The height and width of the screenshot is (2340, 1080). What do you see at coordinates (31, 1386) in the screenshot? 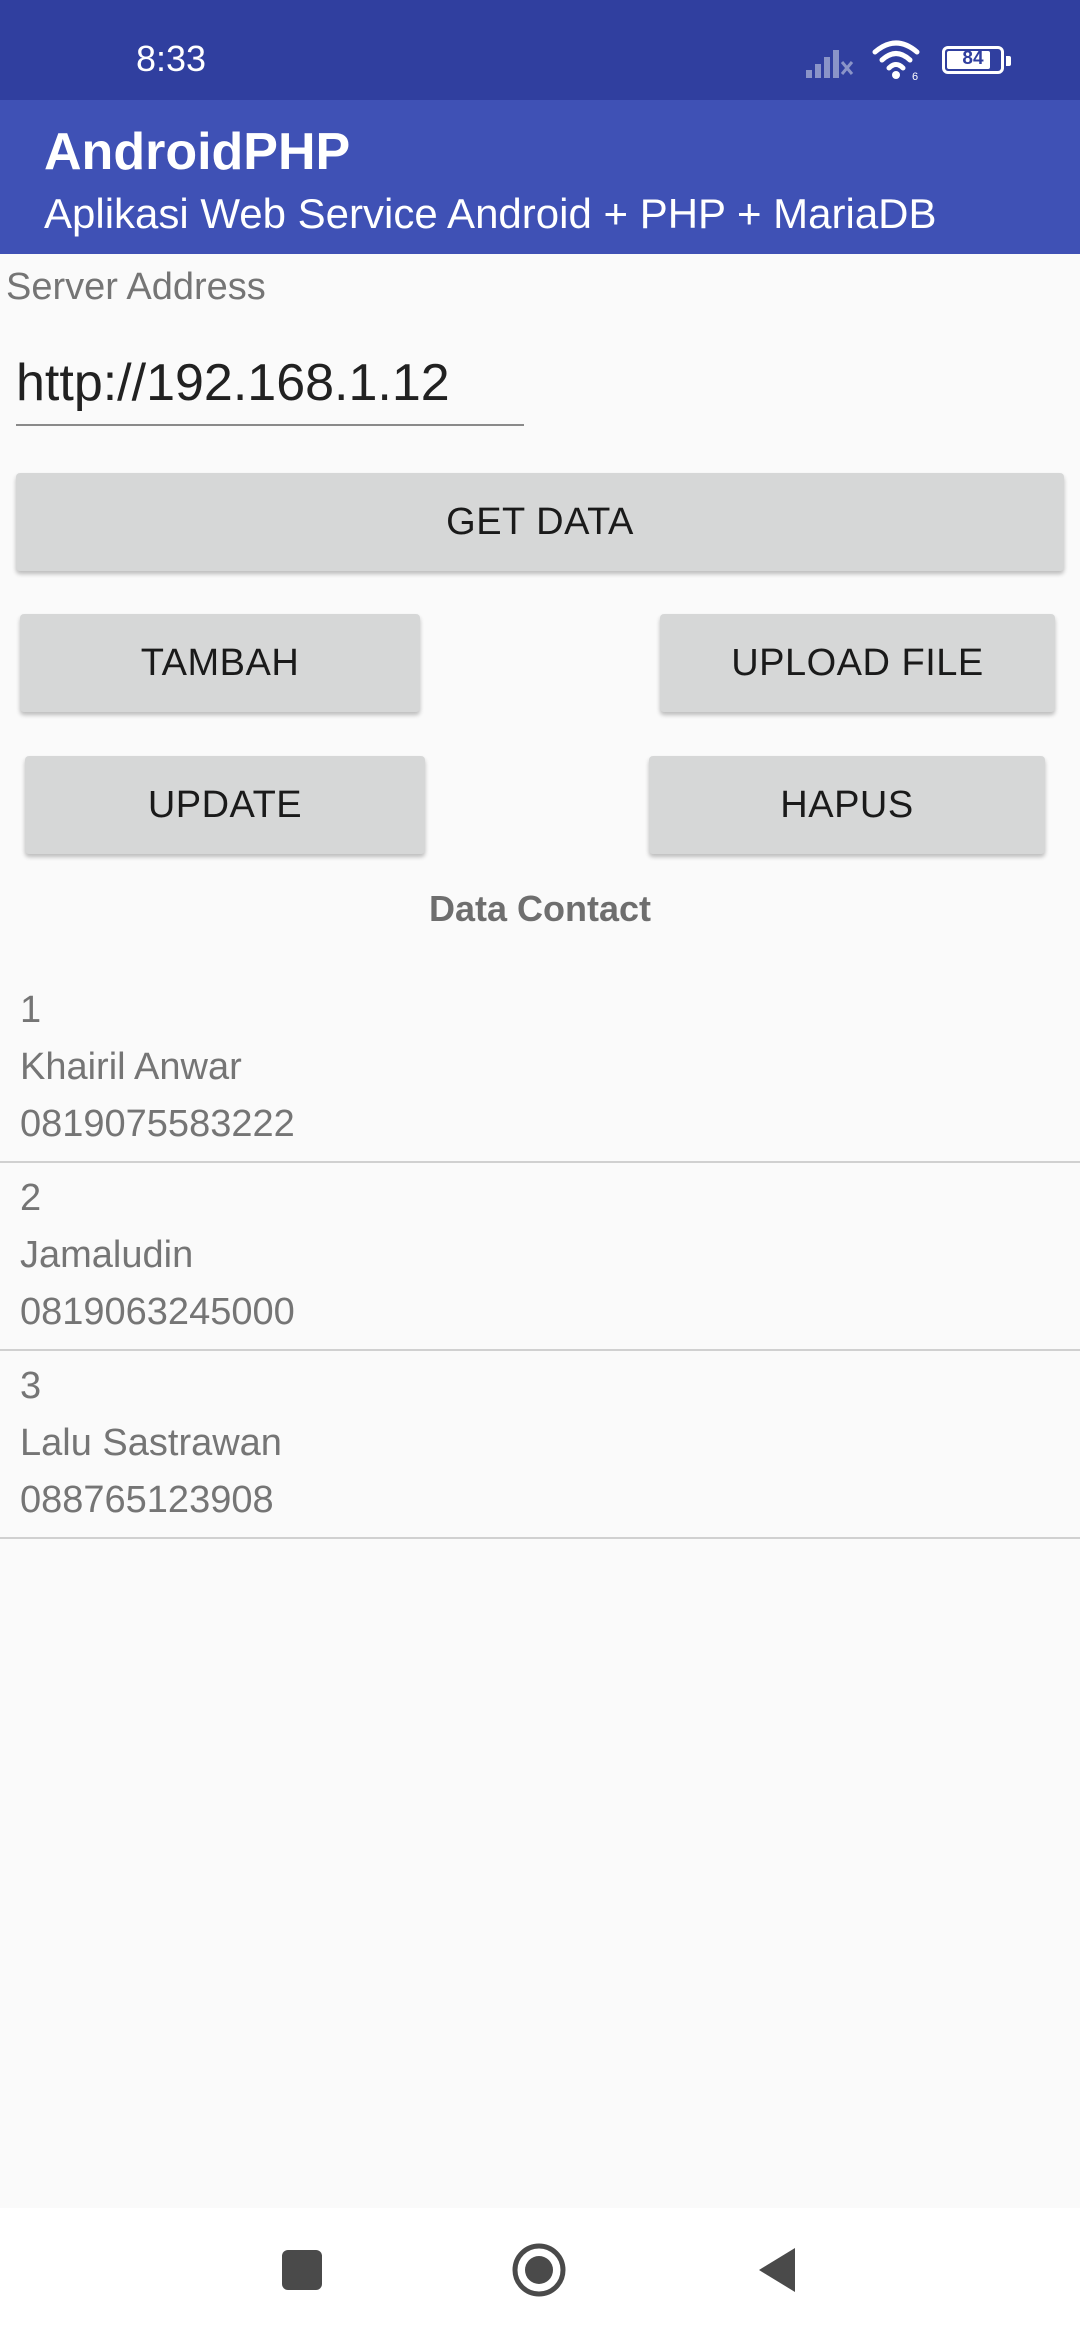
I see `contact-id: 3` at bounding box center [31, 1386].